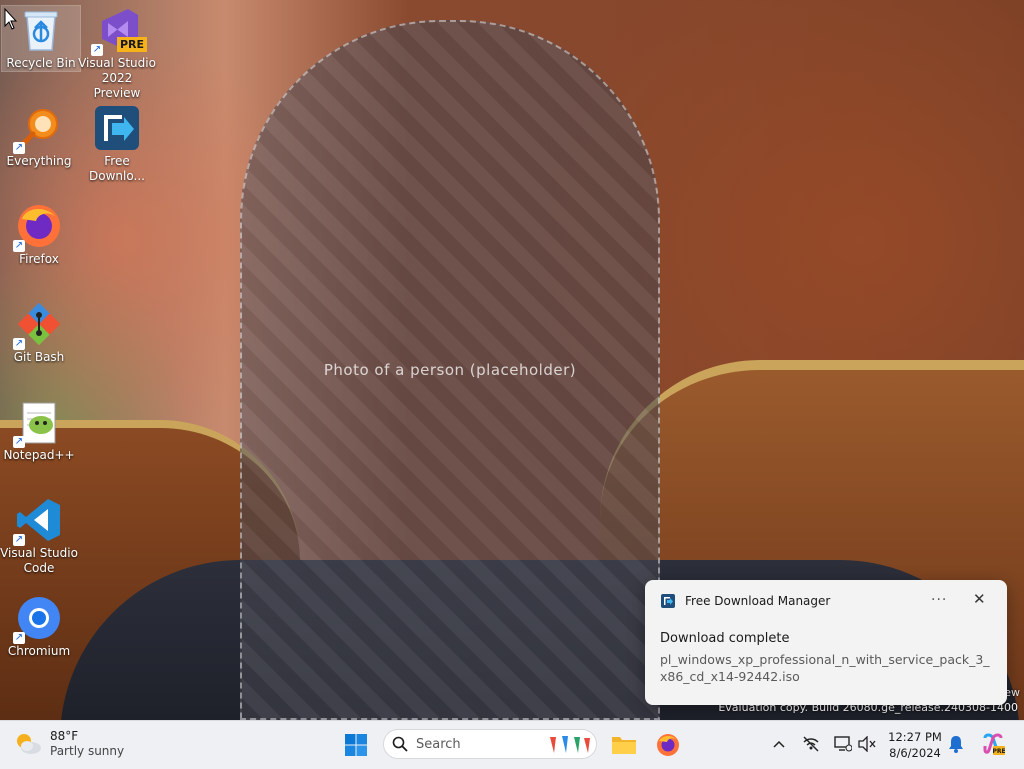 The image size is (1024, 769). I want to click on desktop-icon-label: Visual Studio 2022 Preview, so click(117, 78).